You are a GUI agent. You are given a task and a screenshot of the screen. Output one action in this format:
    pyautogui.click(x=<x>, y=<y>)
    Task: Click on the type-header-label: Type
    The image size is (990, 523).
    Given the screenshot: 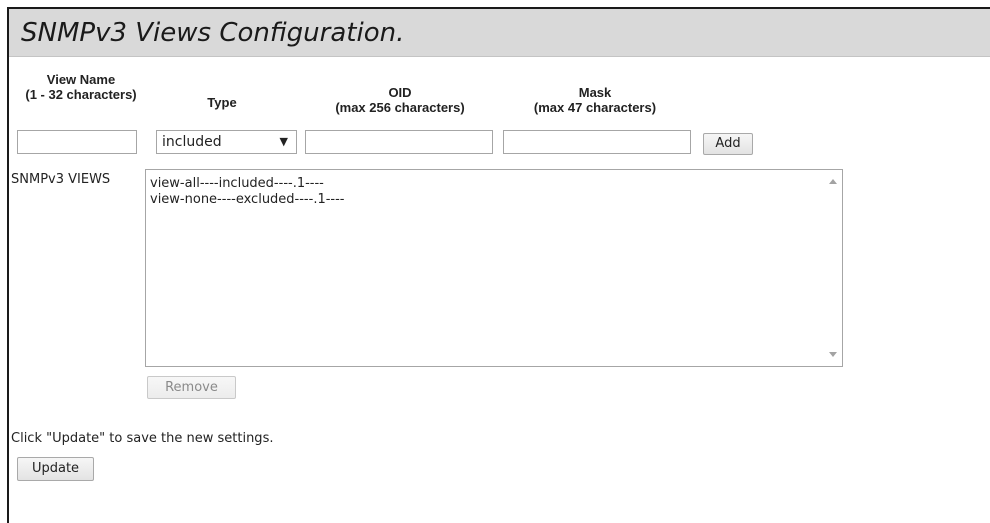 What is the action you would take?
    pyautogui.click(x=222, y=102)
    